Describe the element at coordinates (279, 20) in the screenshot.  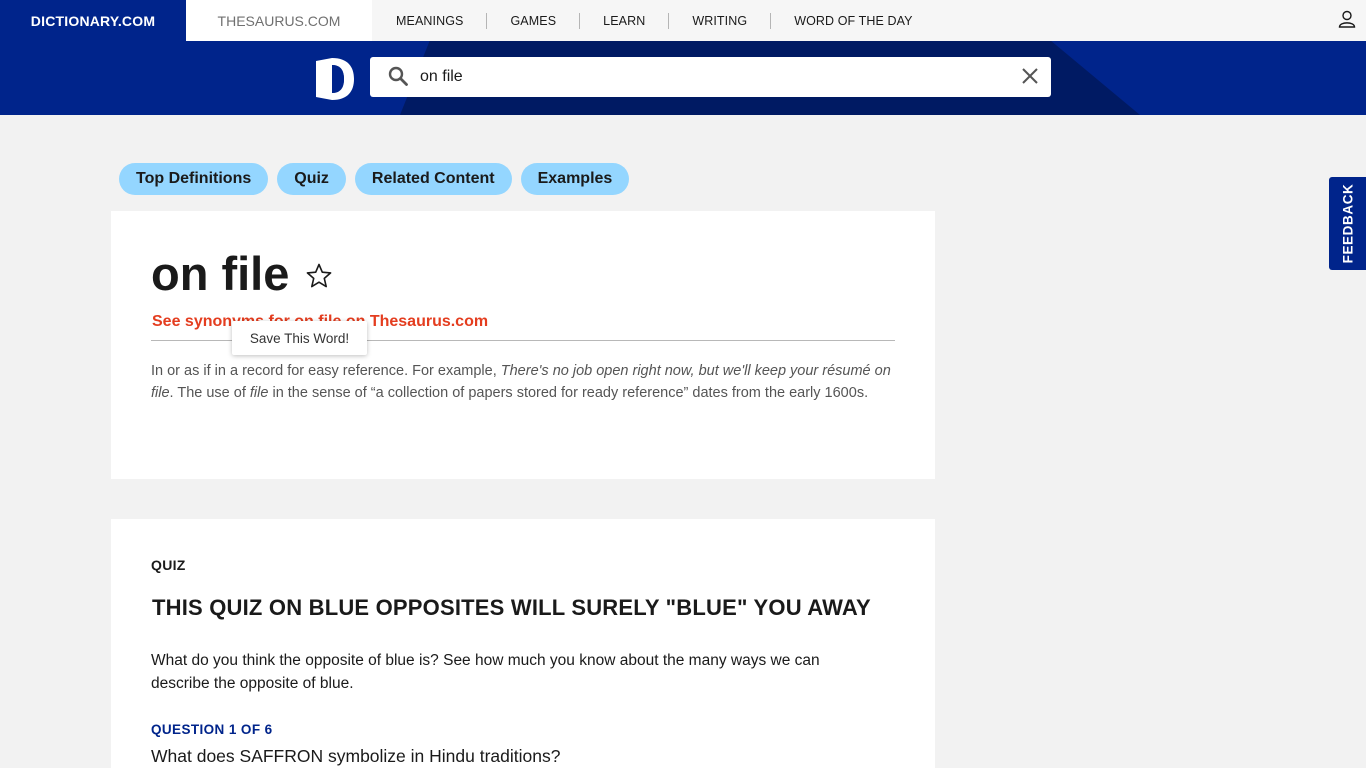
I see `thesaurus-tab: THESAURUS.COM` at that location.